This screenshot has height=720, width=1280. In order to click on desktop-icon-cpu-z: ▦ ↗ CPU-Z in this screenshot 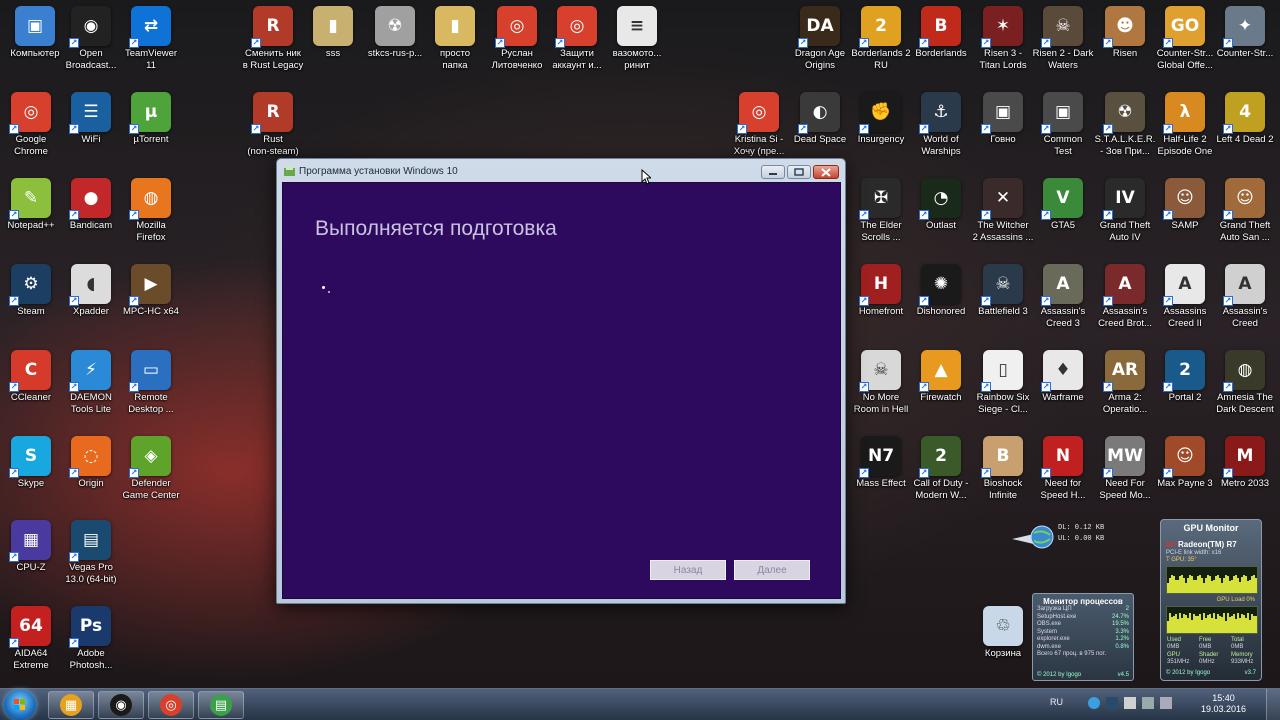, I will do `click(31, 560)`.